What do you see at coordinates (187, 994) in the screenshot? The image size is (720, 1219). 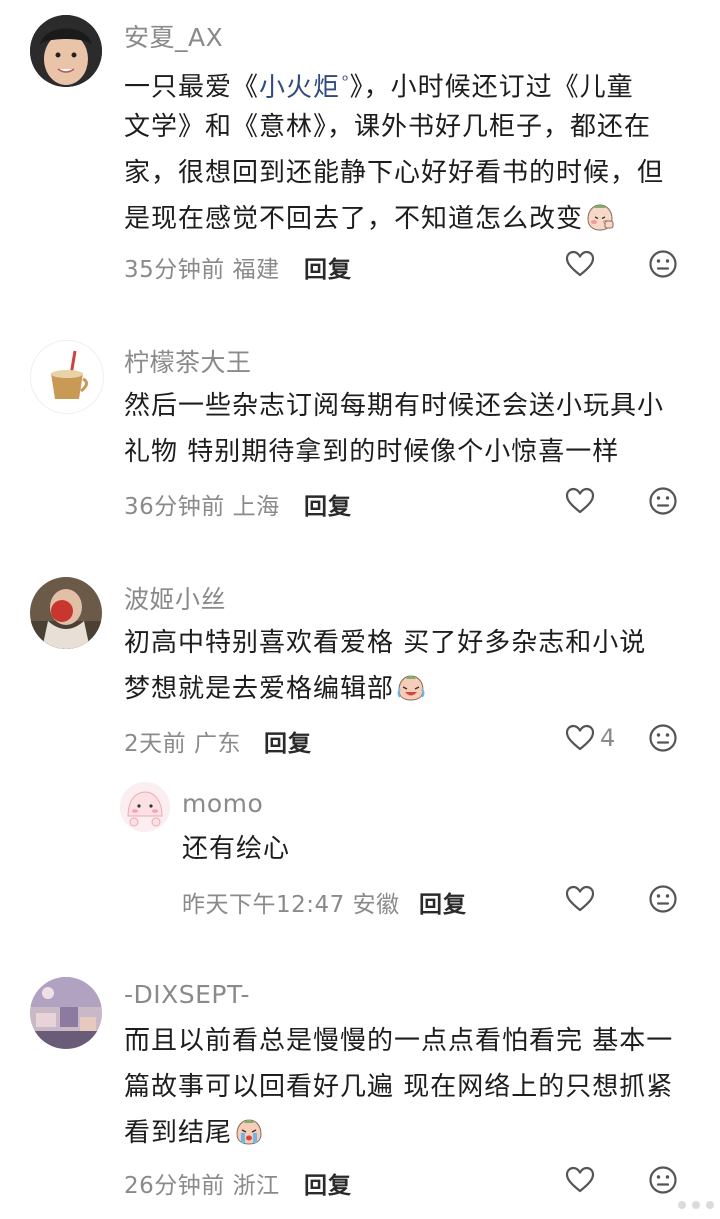 I see `username: -DIXSEPT-` at bounding box center [187, 994].